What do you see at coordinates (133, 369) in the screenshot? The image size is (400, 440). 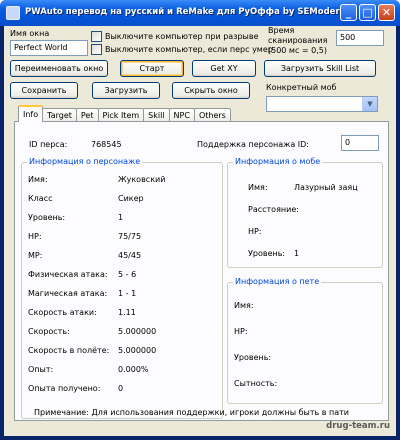 I see `char-value: 0.000%` at bounding box center [133, 369].